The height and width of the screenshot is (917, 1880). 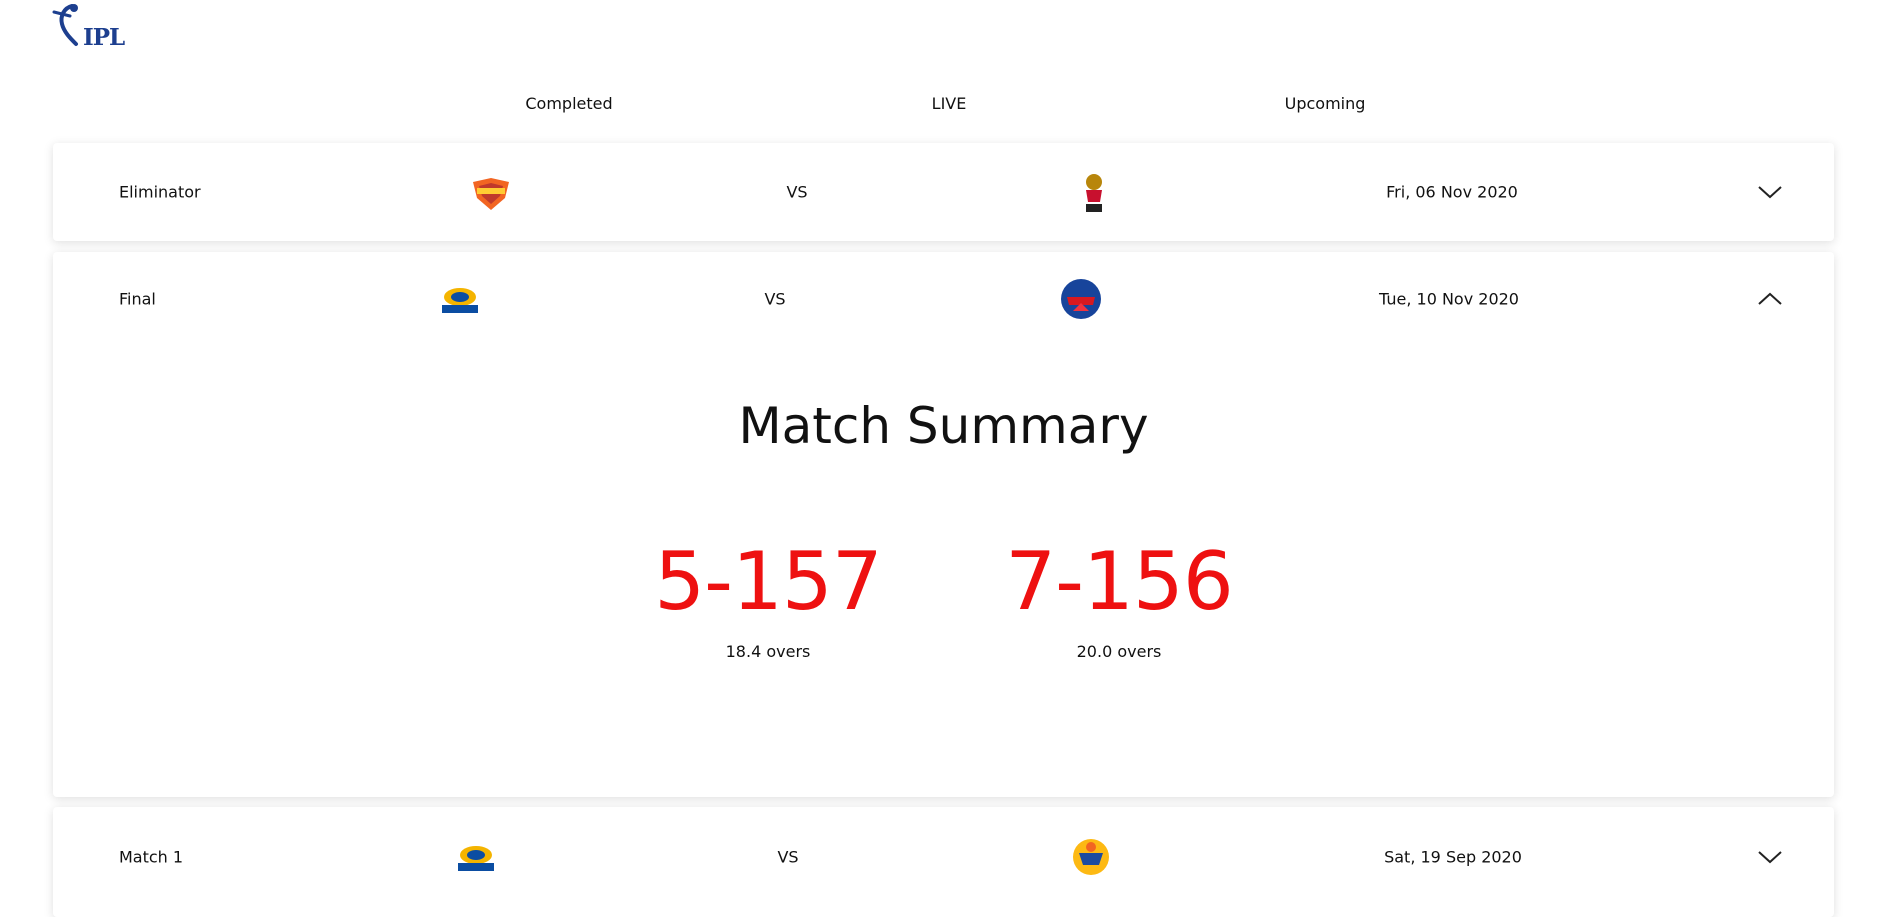 I want to click on innings-1-summary: 5-157 18.4 overs, so click(x=768, y=598).